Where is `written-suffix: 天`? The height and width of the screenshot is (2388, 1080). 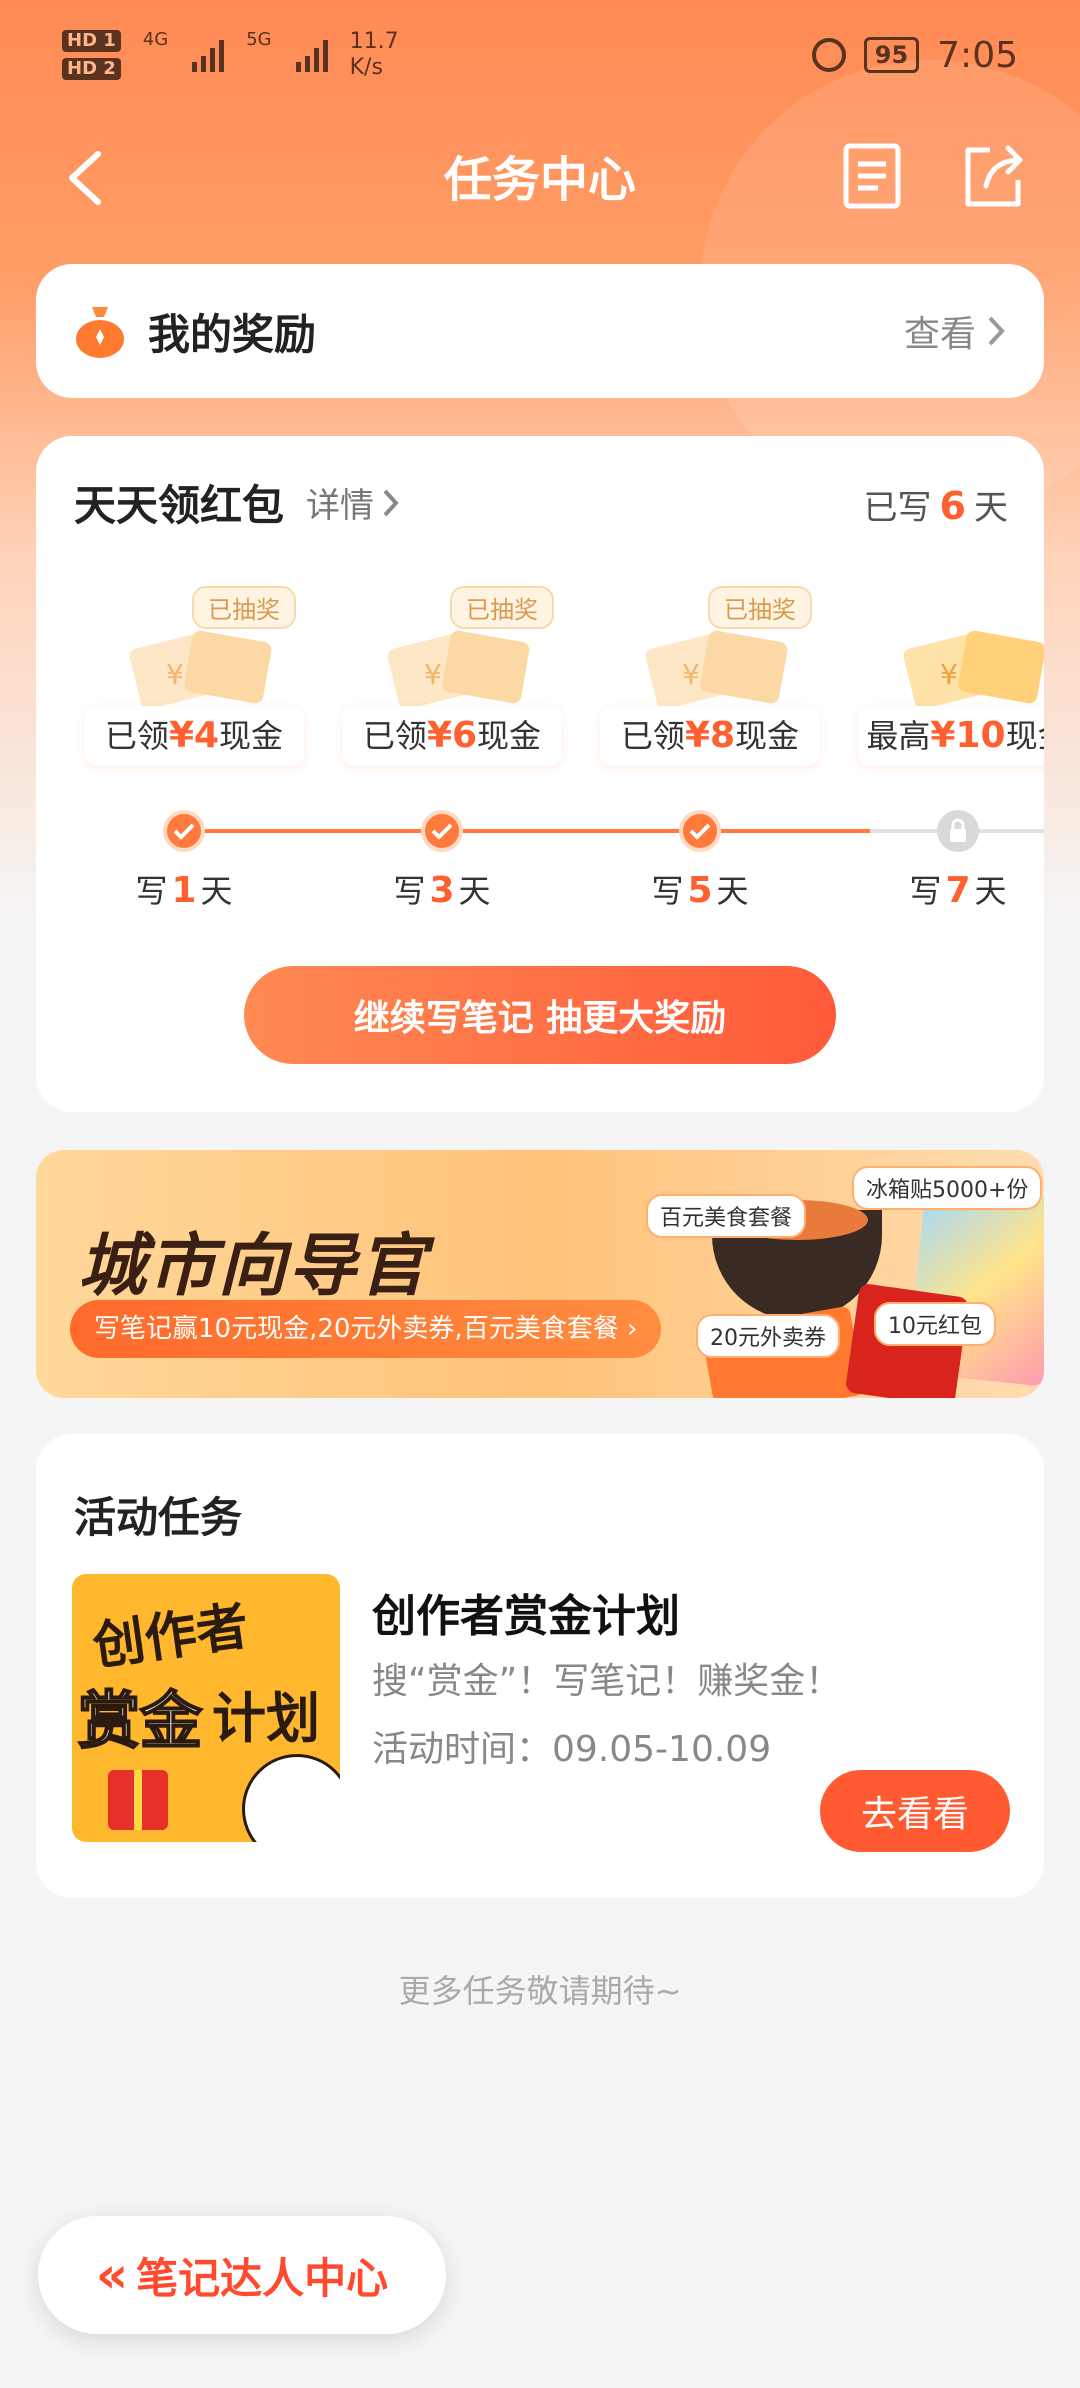
written-suffix: 天 is located at coordinates (991, 508).